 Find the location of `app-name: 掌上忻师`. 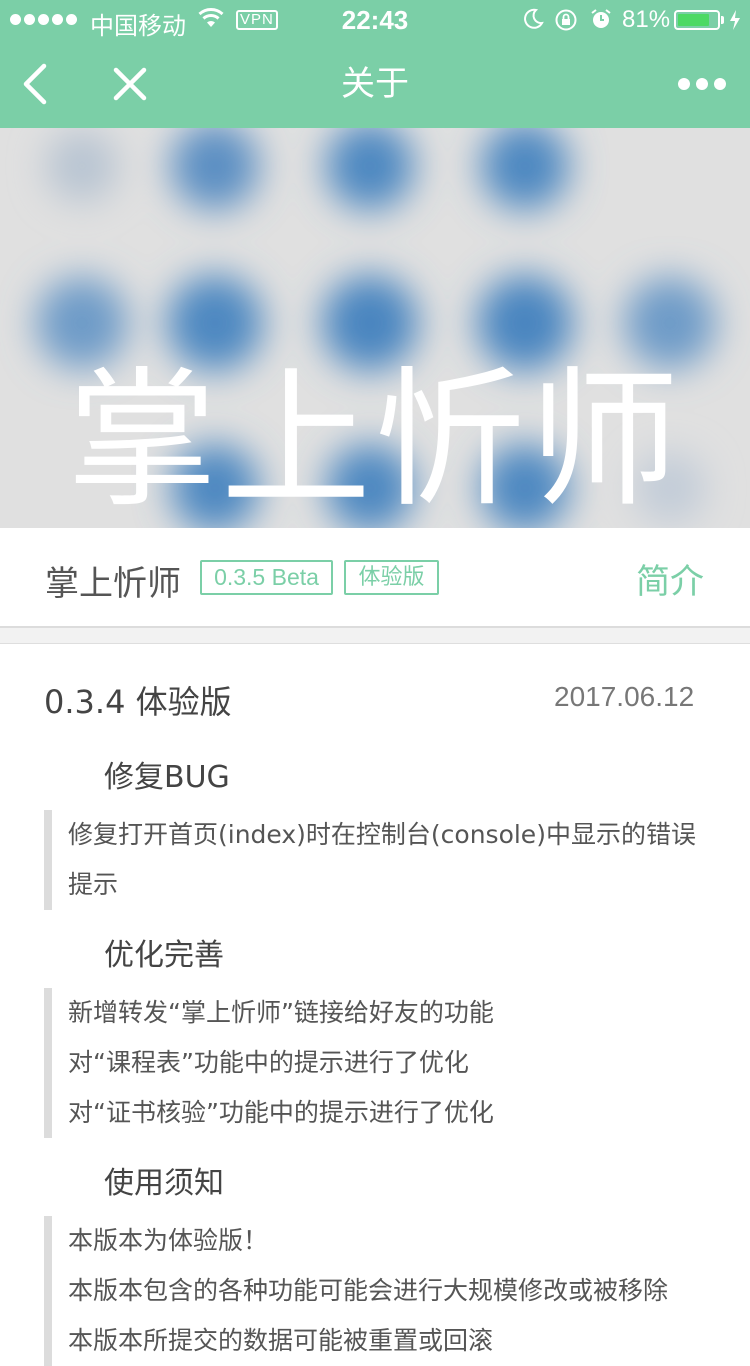

app-name: 掌上忻师 is located at coordinates (113, 584).